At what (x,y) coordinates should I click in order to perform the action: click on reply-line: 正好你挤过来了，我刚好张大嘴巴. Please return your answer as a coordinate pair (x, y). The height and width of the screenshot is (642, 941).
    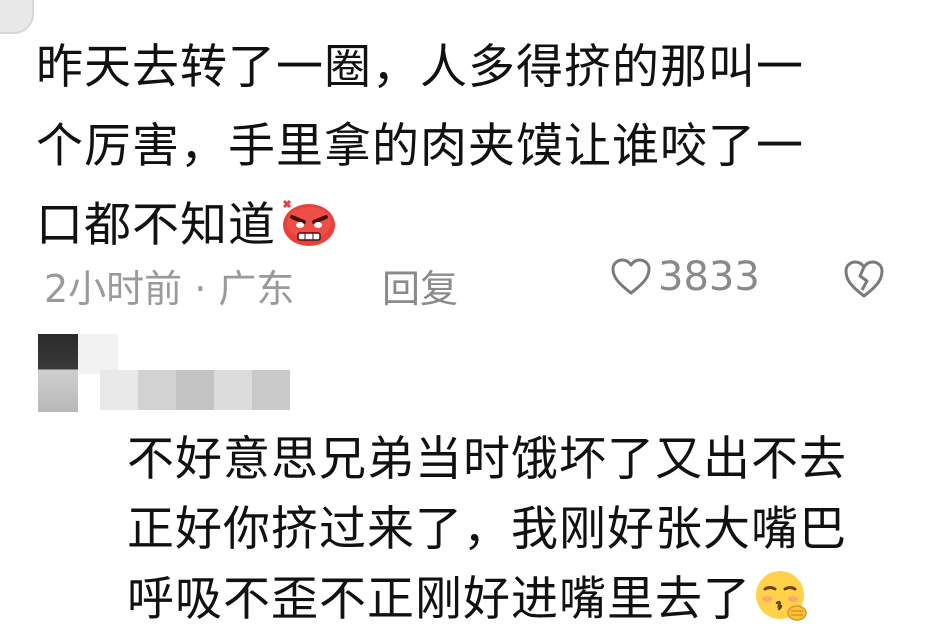
    Looking at the image, I should click on (487, 529).